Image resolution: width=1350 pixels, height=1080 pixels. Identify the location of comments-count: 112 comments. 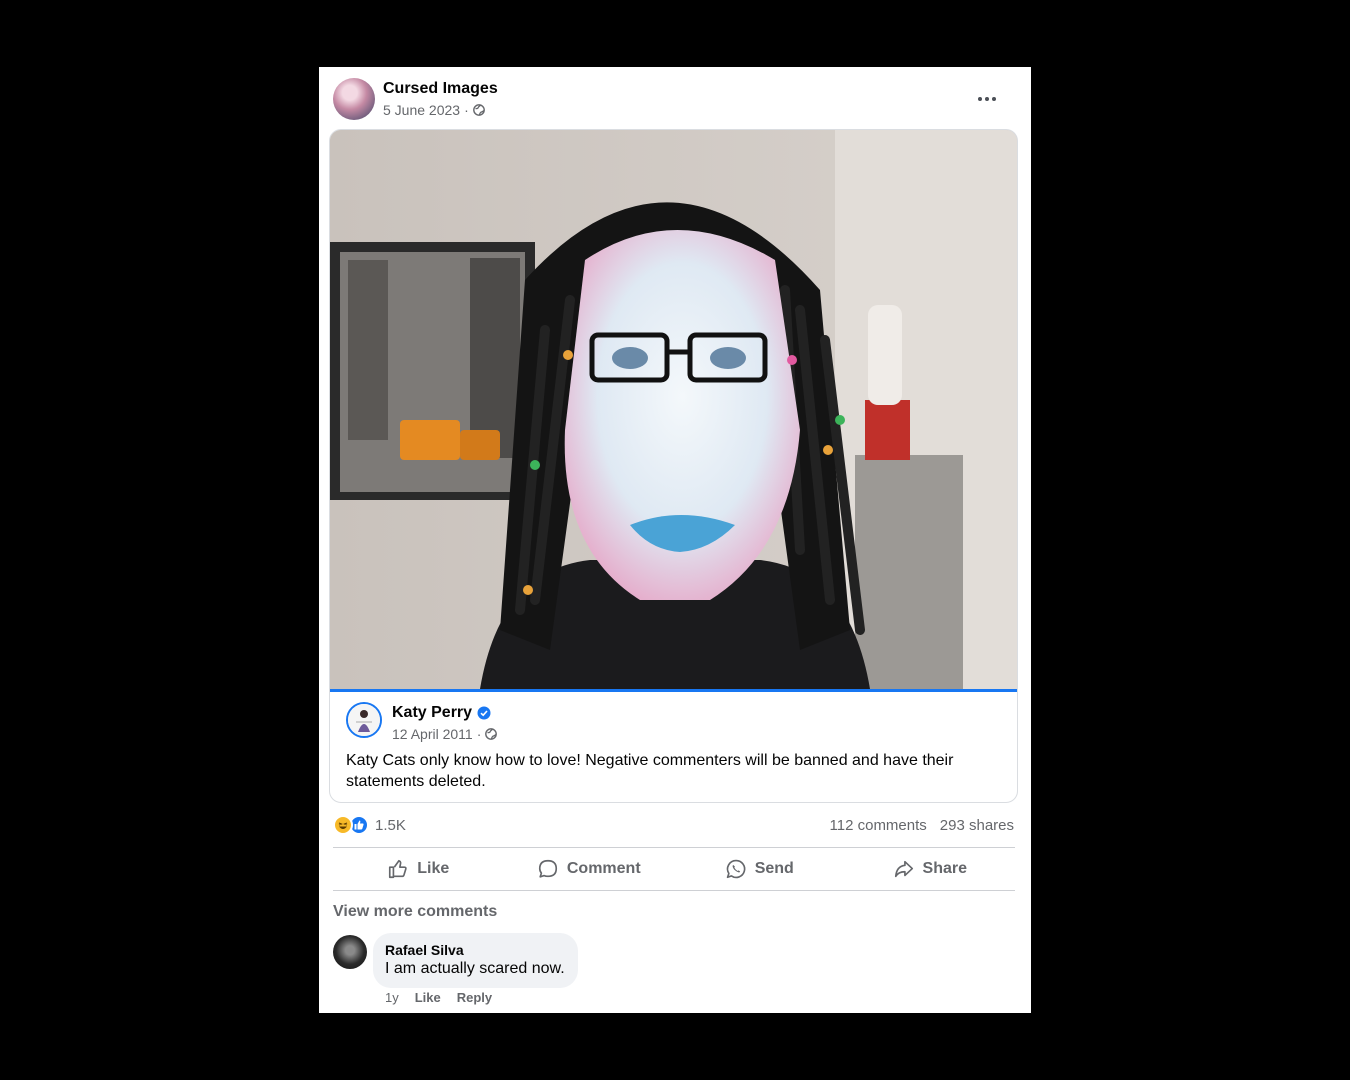
(878, 825).